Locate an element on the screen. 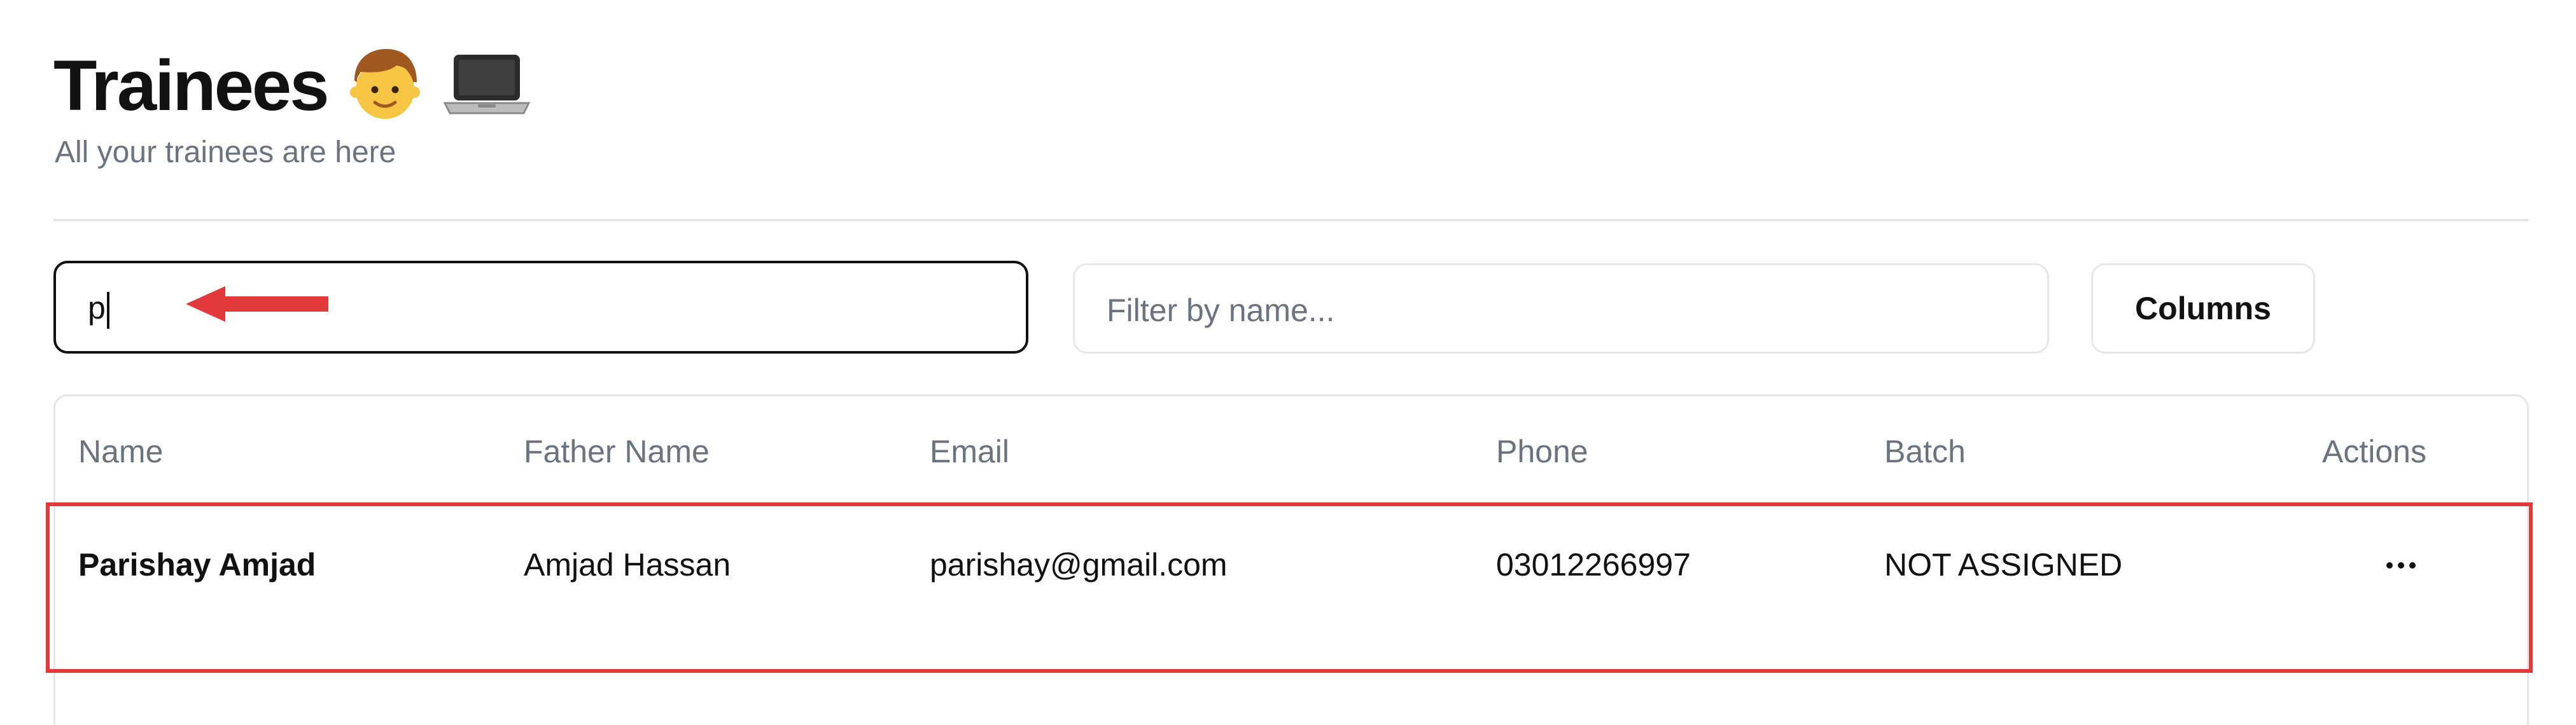 Image resolution: width=2576 pixels, height=725 pixels. boy-emoji-icon is located at coordinates (385, 86).